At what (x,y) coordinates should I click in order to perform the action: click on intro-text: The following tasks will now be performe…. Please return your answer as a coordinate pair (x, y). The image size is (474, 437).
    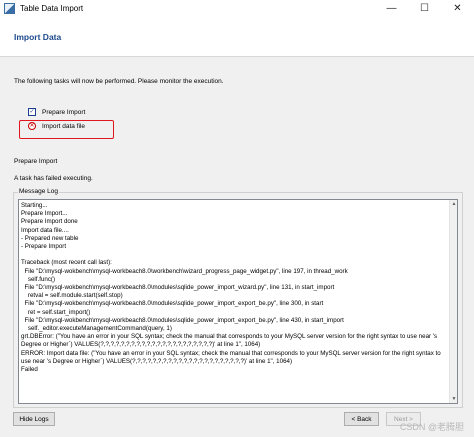
    Looking at the image, I should click on (119, 81).